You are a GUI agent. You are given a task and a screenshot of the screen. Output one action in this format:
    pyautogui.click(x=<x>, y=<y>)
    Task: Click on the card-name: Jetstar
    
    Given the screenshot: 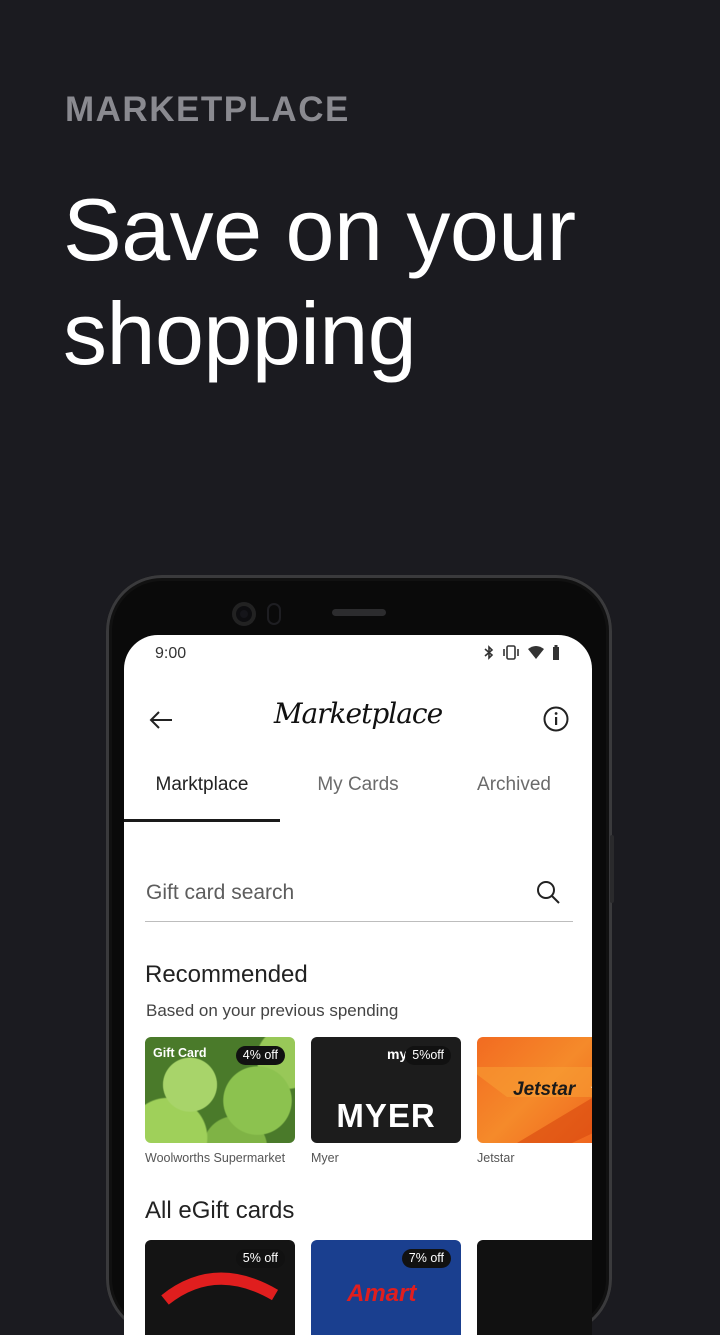 What is the action you would take?
    pyautogui.click(x=496, y=1158)
    